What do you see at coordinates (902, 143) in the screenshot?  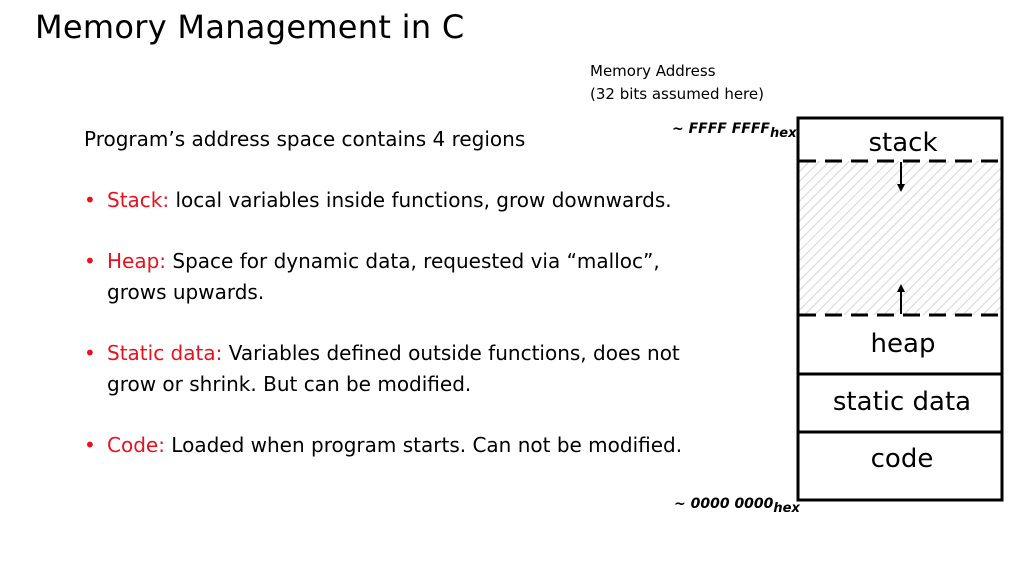 I see `region-label-stack: stack` at bounding box center [902, 143].